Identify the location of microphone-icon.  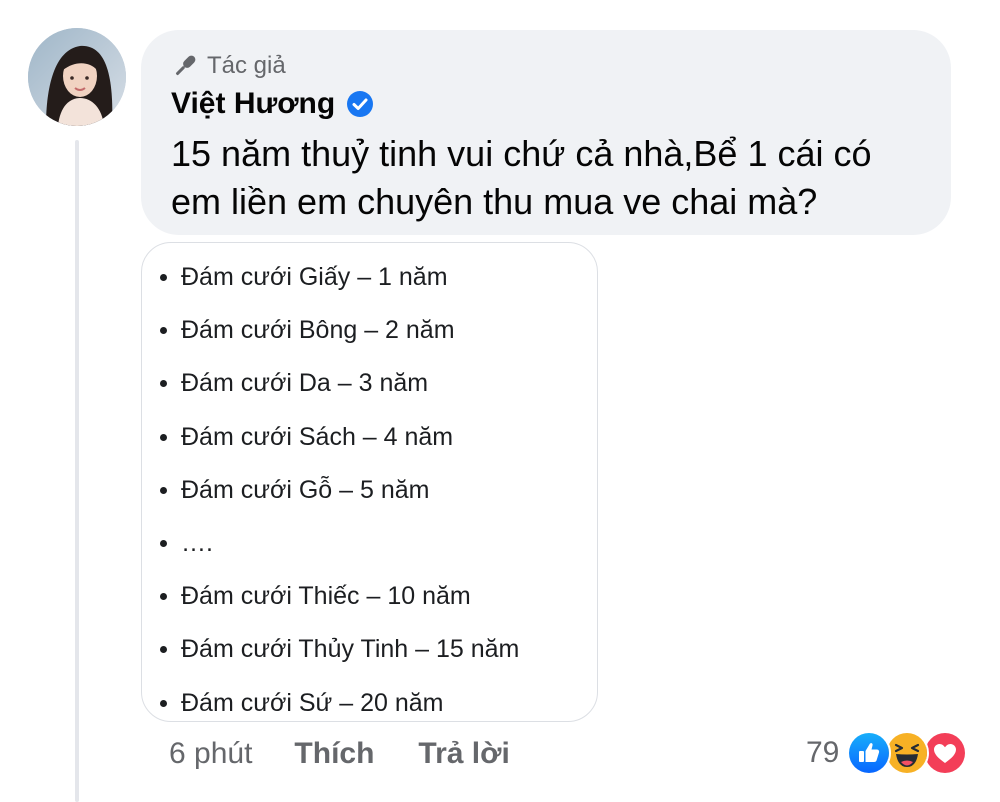
(185, 66).